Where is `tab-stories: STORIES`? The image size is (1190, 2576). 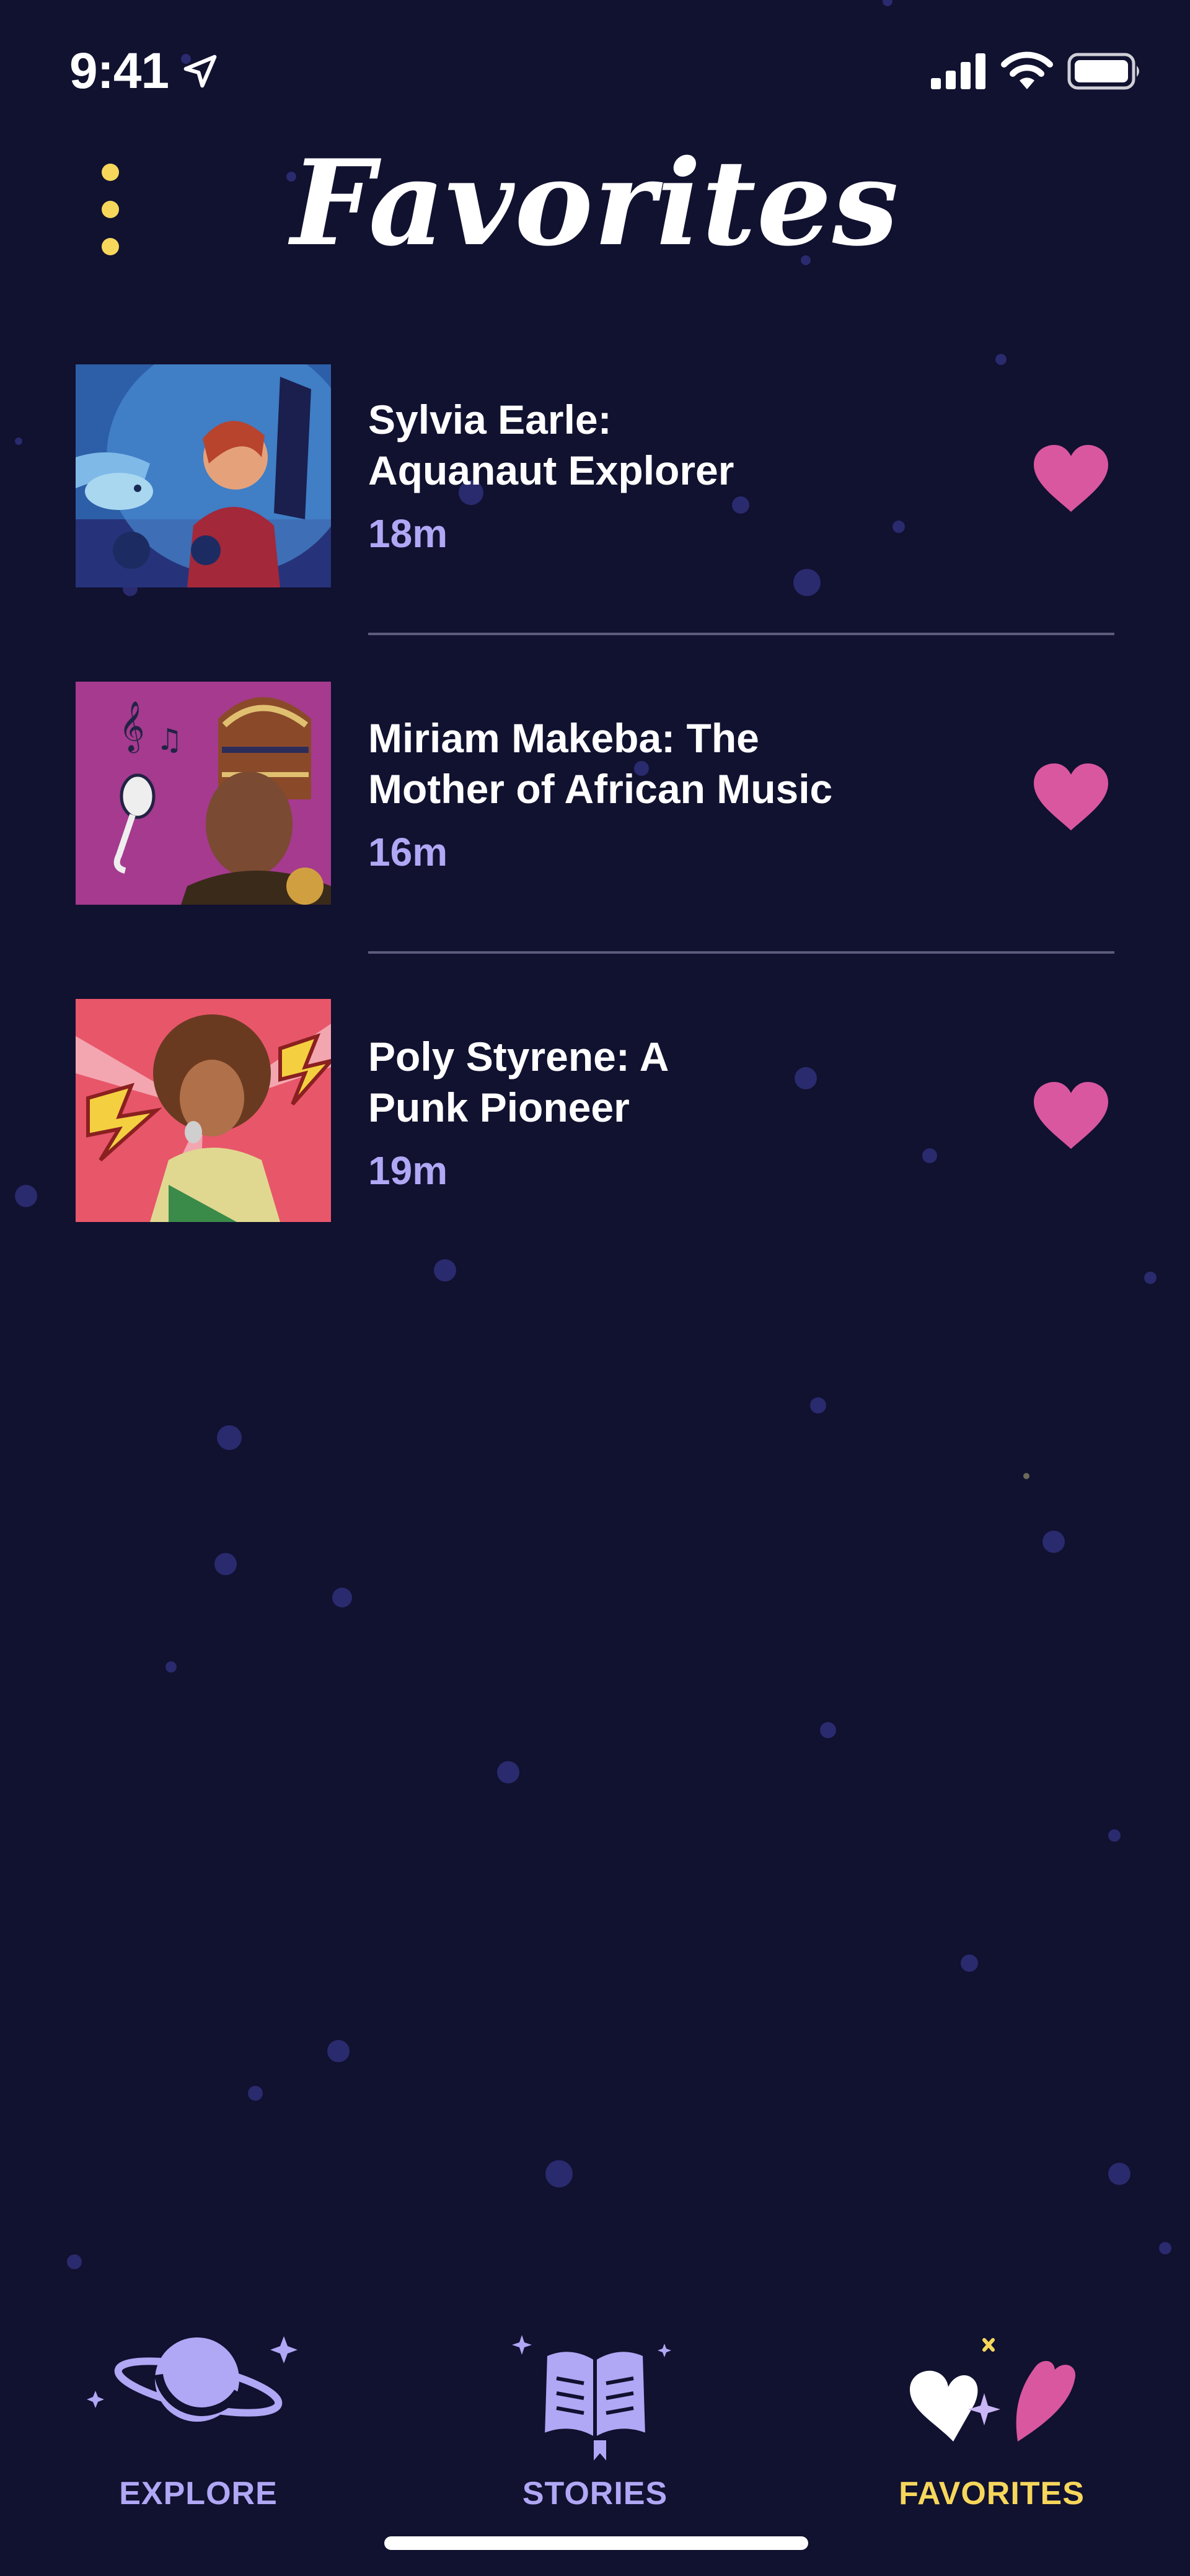 tab-stories: STORIES is located at coordinates (595, 2420).